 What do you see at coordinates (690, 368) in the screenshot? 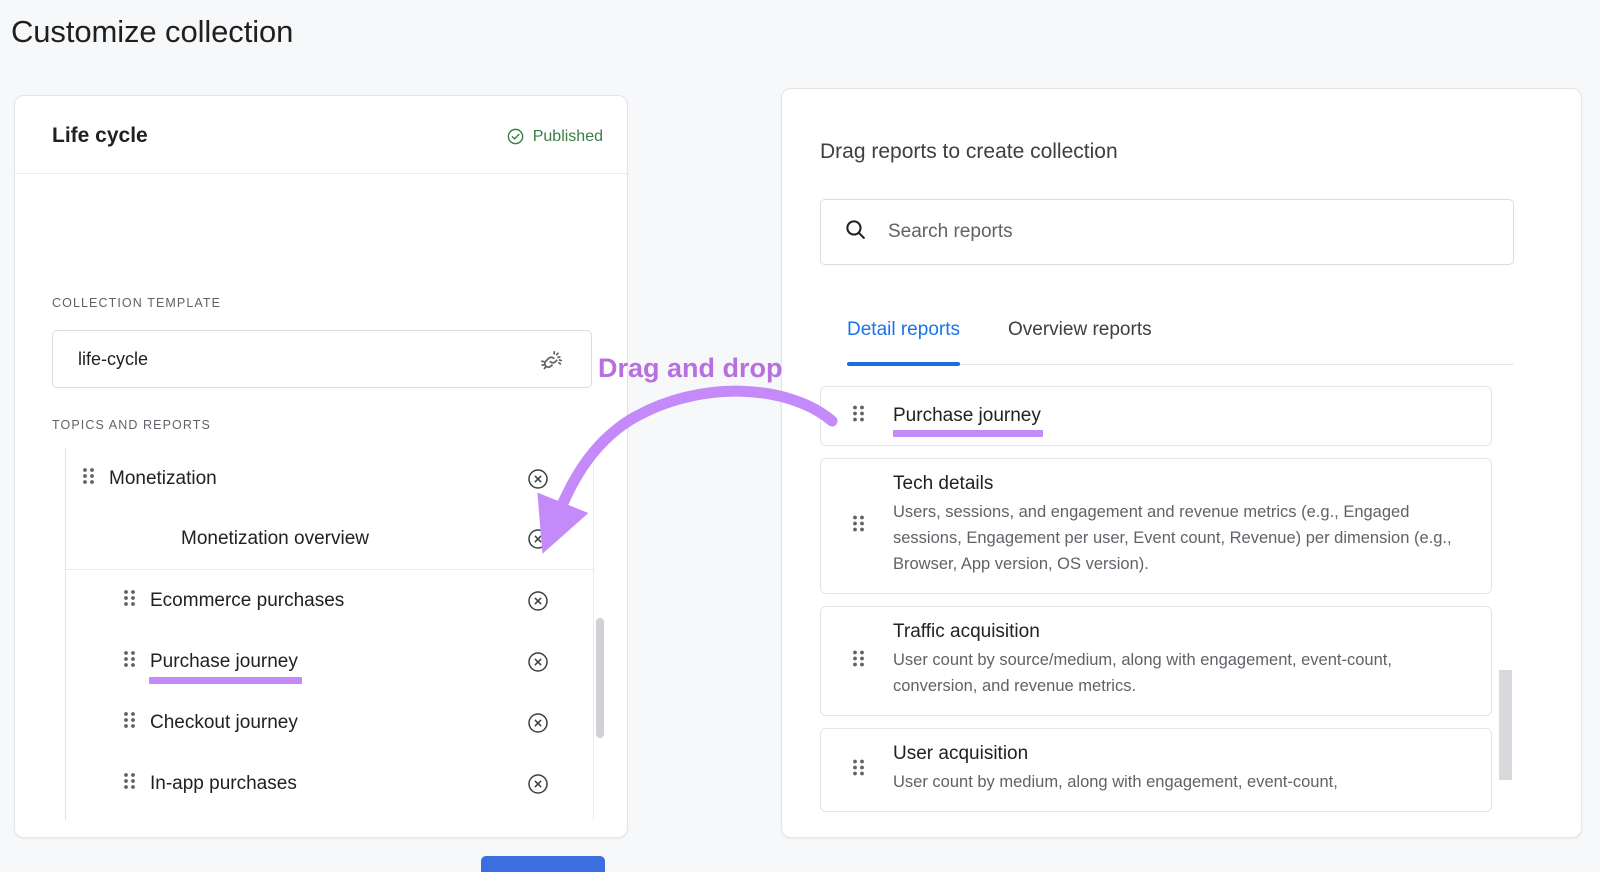
I see `drag-and-drop-label: Drag and drop` at bounding box center [690, 368].